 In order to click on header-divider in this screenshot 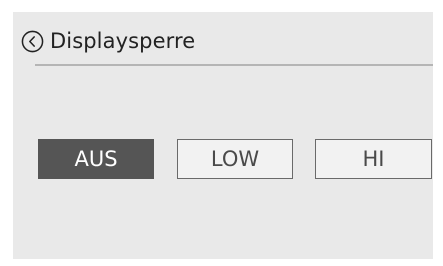, I will do `click(234, 65)`.